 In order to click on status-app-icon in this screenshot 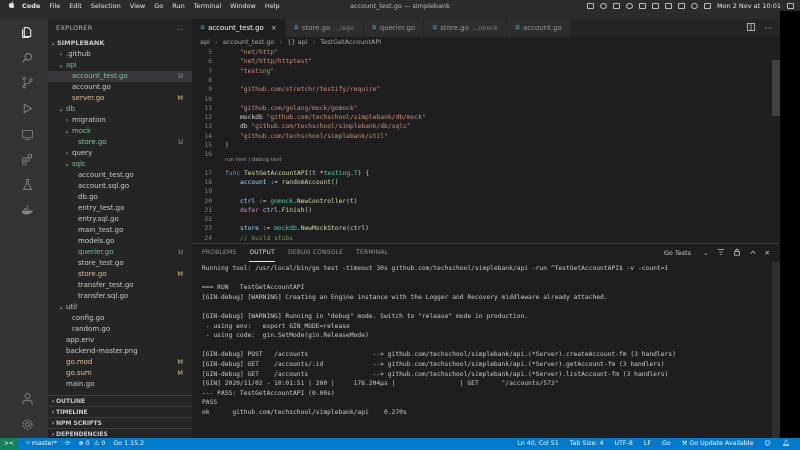, I will do `click(590, 5)`.